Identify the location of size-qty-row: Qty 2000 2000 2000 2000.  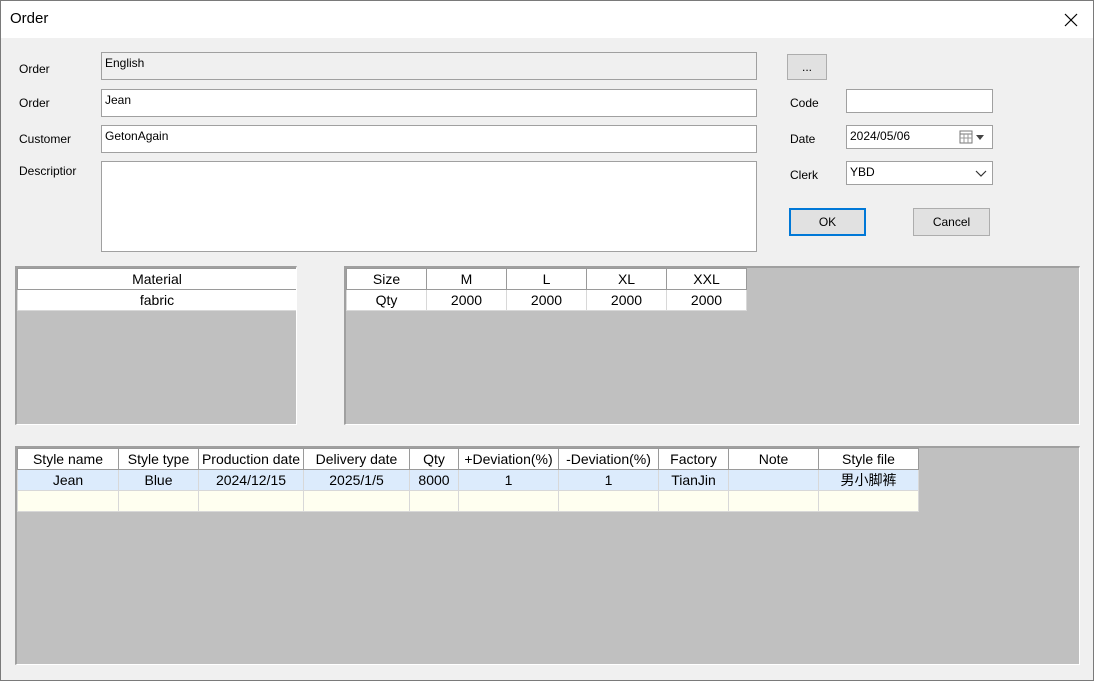
(546, 300).